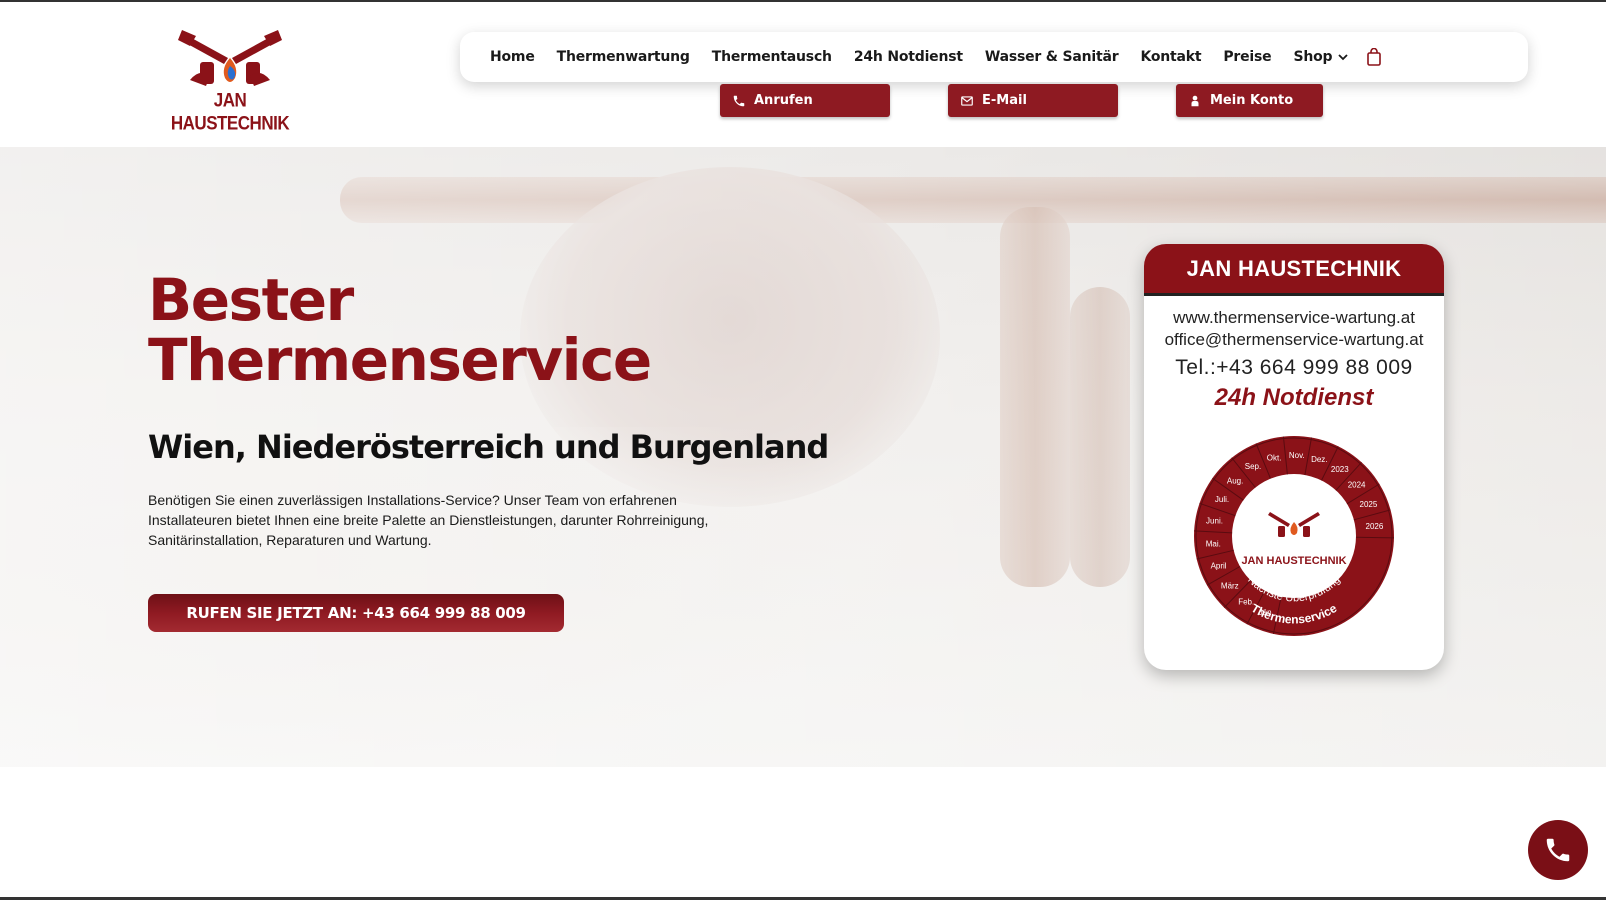 This screenshot has height=900, width=1606. What do you see at coordinates (1213, 543) in the screenshot?
I see `dial-month-label: Mai.` at bounding box center [1213, 543].